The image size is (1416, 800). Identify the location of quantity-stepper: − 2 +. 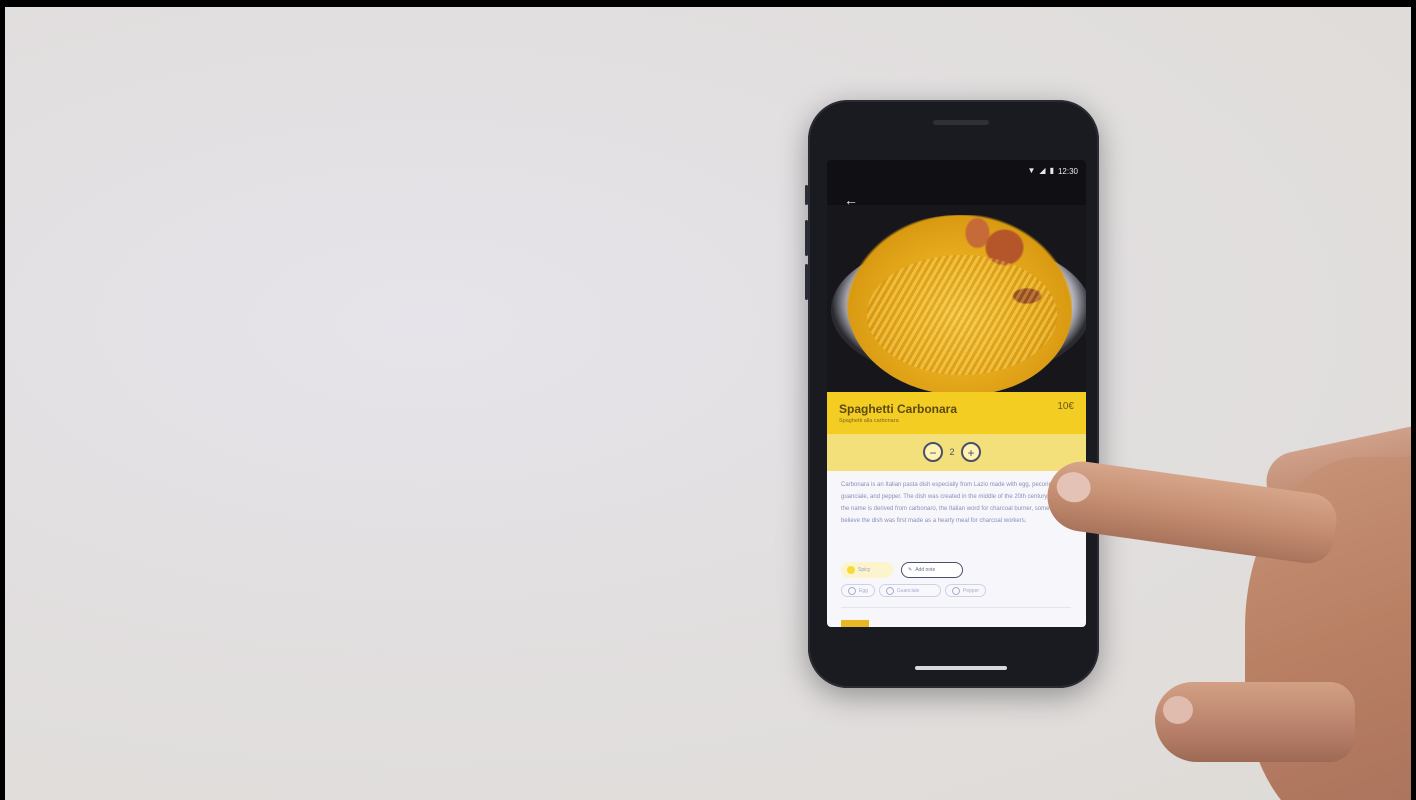
(952, 452).